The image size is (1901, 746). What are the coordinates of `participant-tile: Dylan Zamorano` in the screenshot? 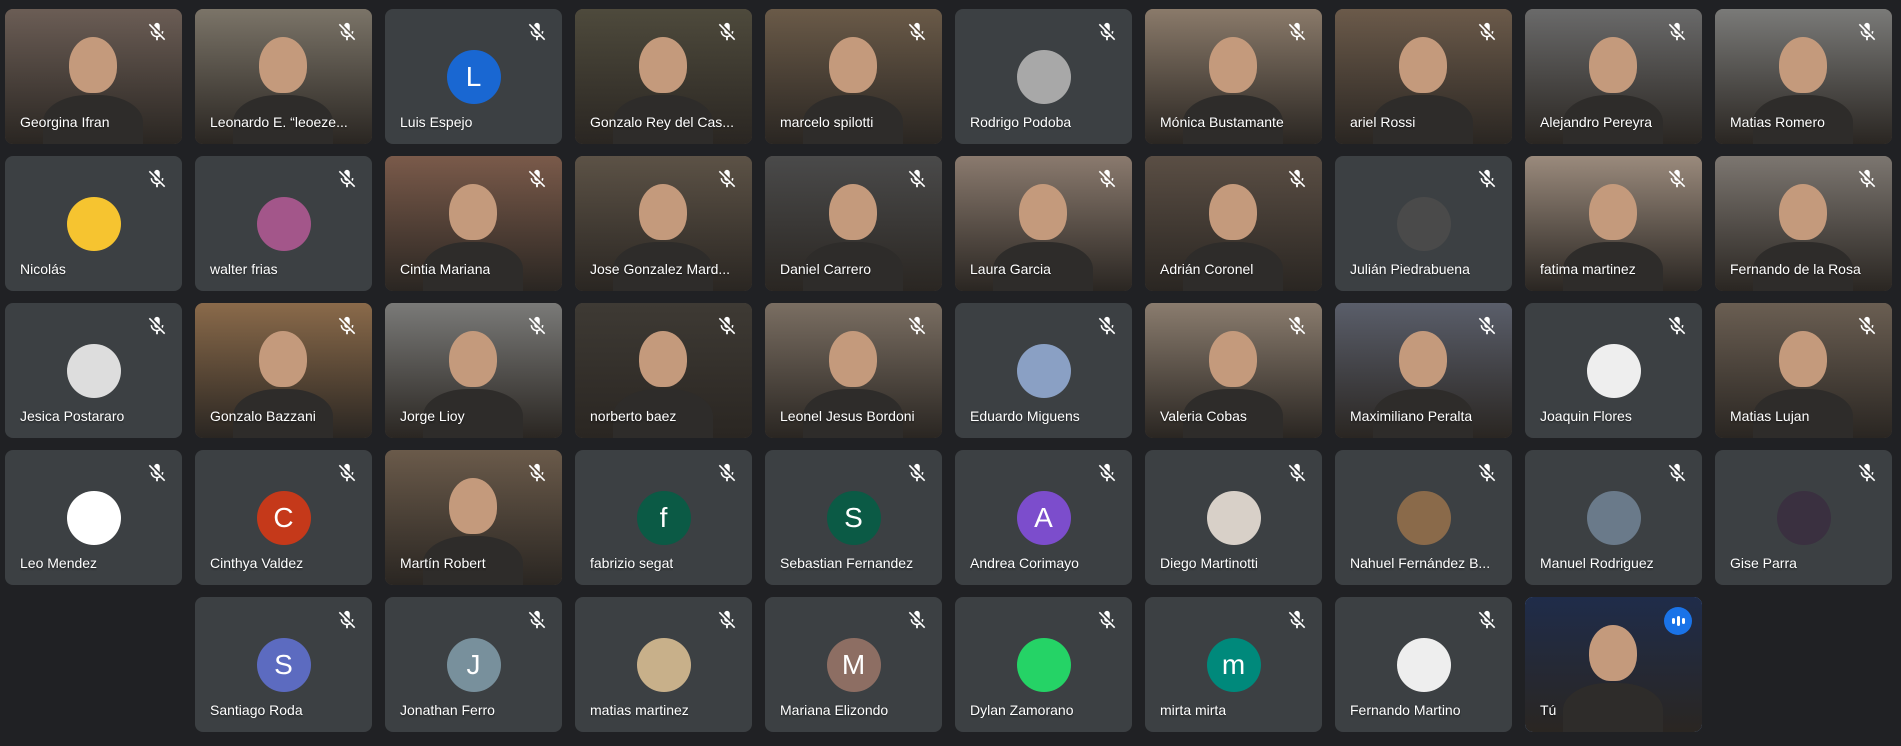 It's located at (1043, 664).